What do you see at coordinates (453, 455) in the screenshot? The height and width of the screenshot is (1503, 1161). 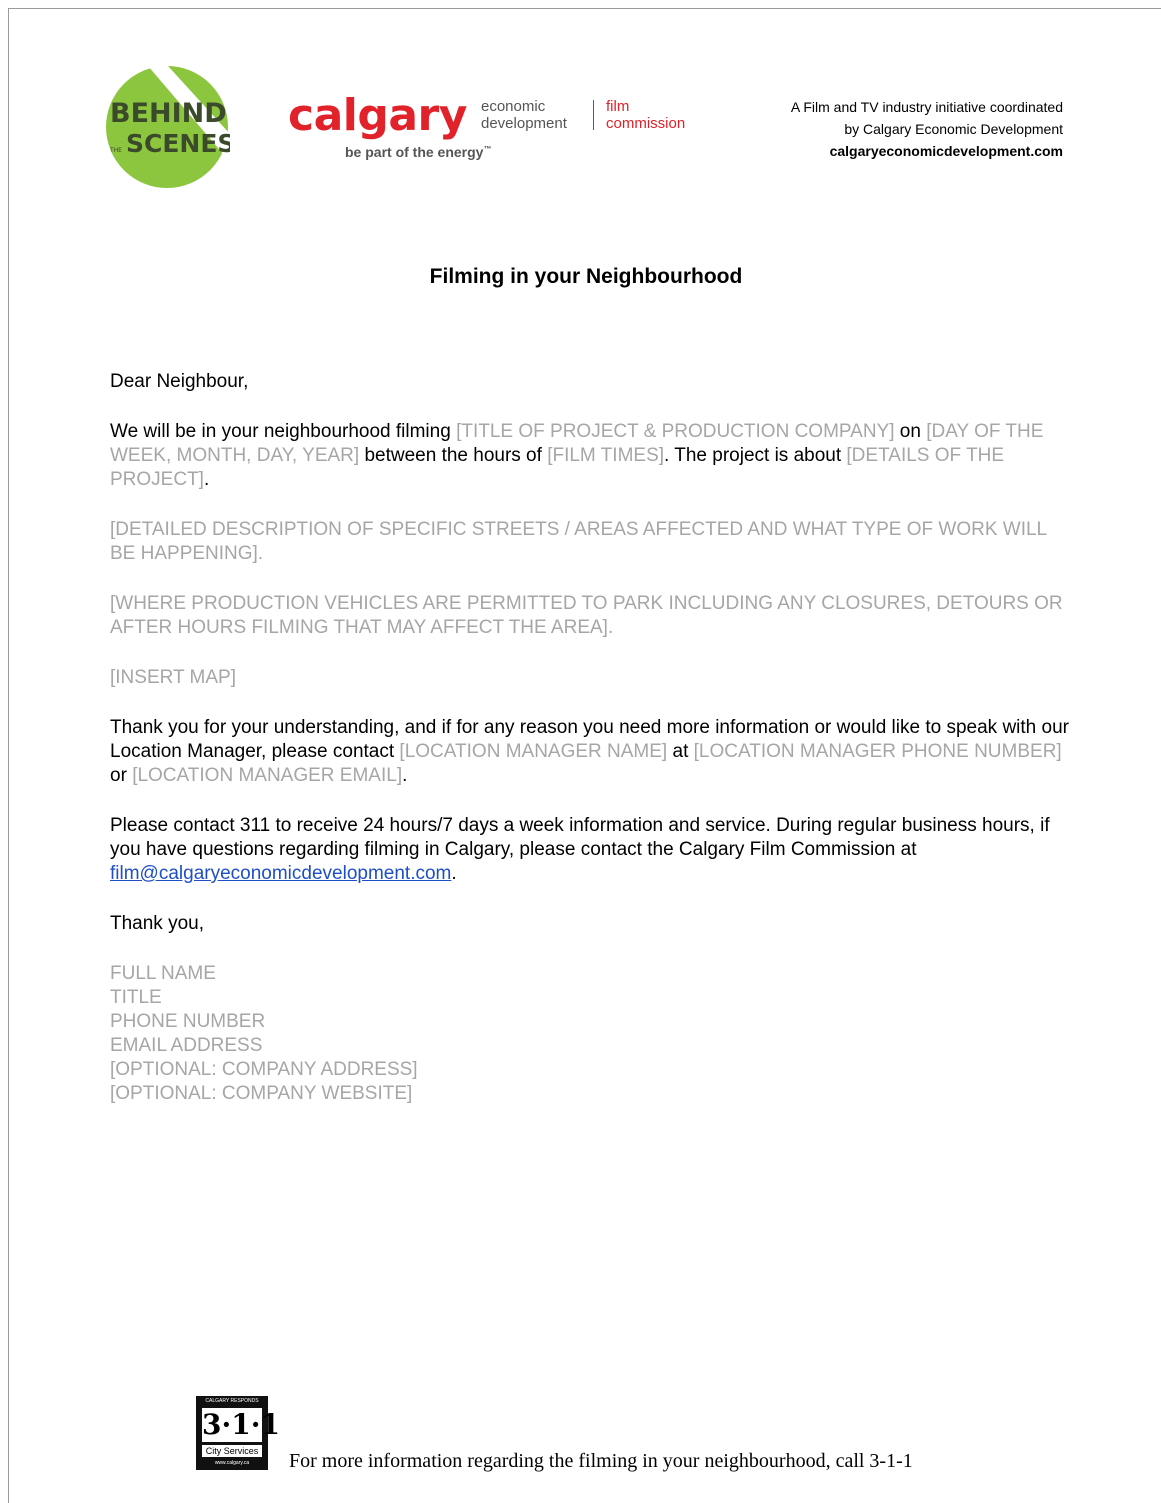 I see `p1-text3: between the hours of` at bounding box center [453, 455].